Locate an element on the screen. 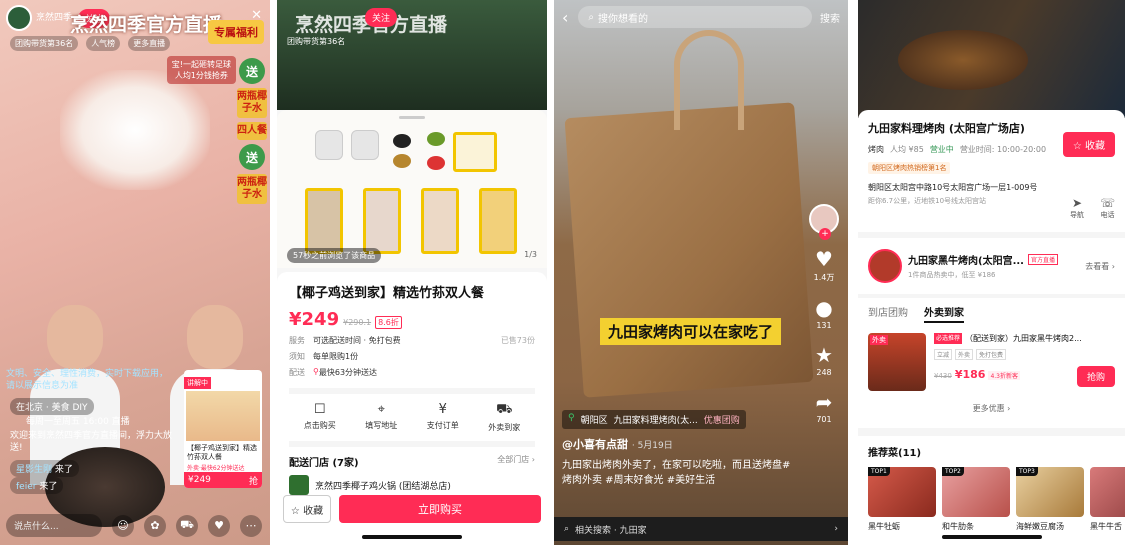 The height and width of the screenshot is (545, 1125). close-icon: ✕ is located at coordinates (256, 15).